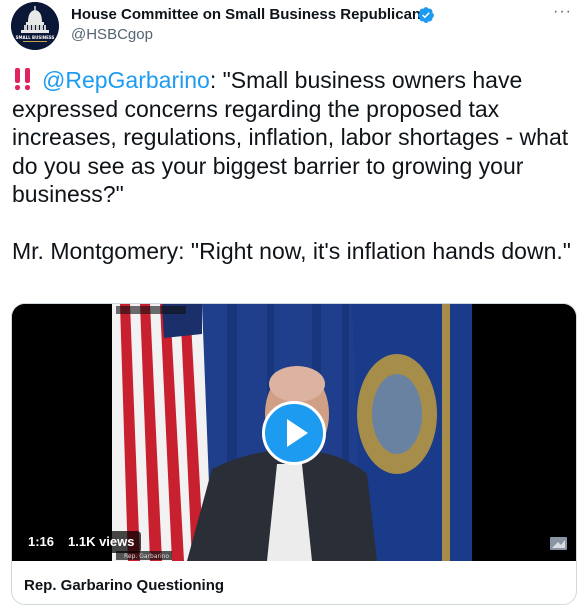 This screenshot has width=587, height=614. I want to click on capitol-dome-icon: SMALL BUSINESS, so click(35, 26).